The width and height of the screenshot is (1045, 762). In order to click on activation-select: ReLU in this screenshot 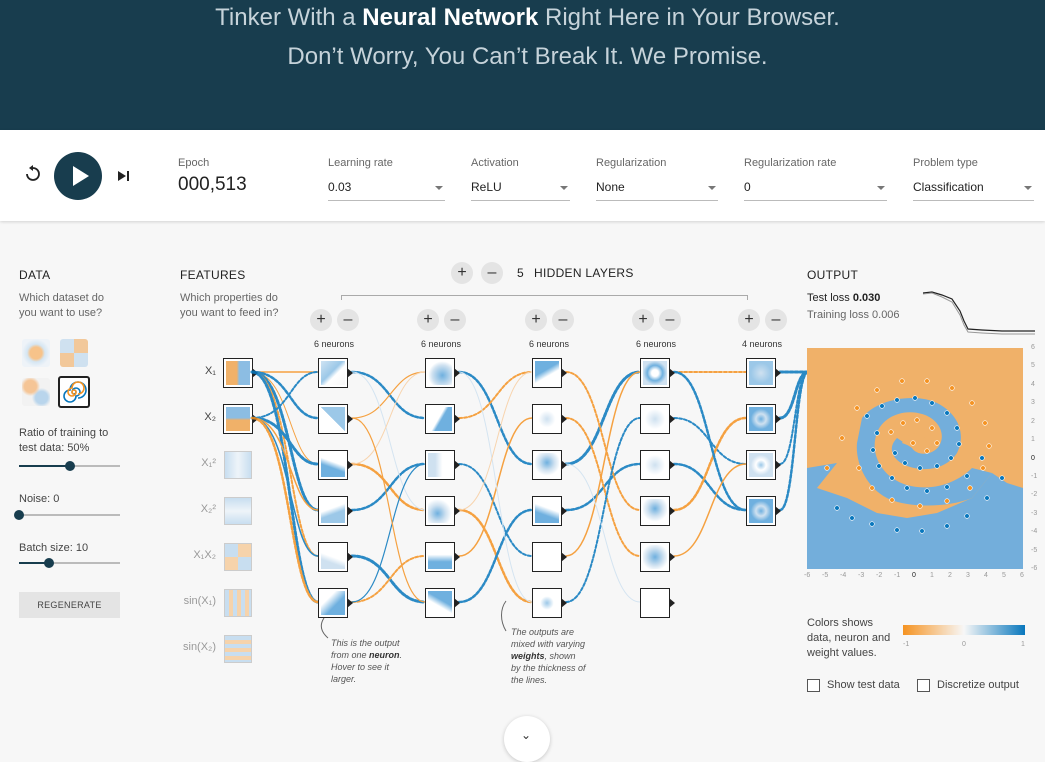, I will do `click(520, 190)`.